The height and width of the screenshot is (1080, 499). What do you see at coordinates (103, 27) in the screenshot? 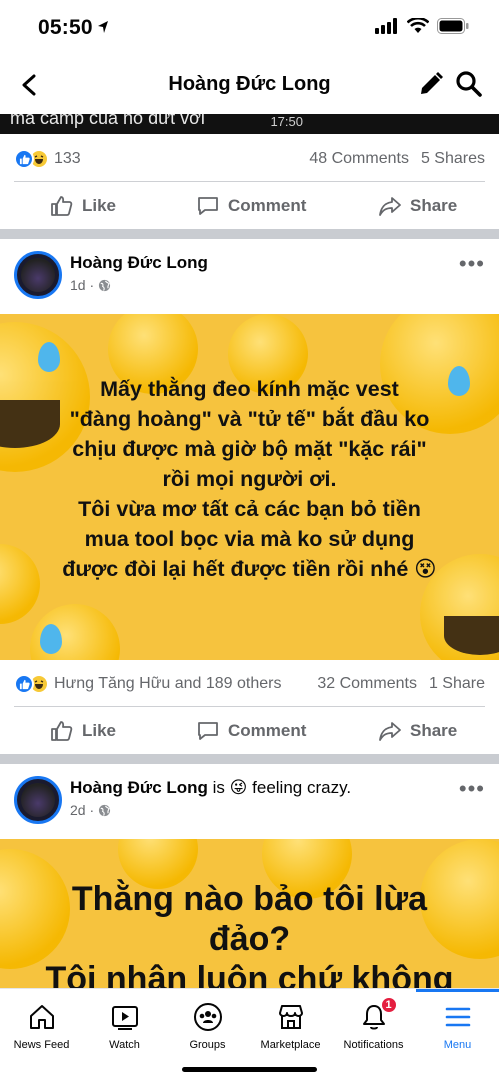
I see `location-arrow-icon` at bounding box center [103, 27].